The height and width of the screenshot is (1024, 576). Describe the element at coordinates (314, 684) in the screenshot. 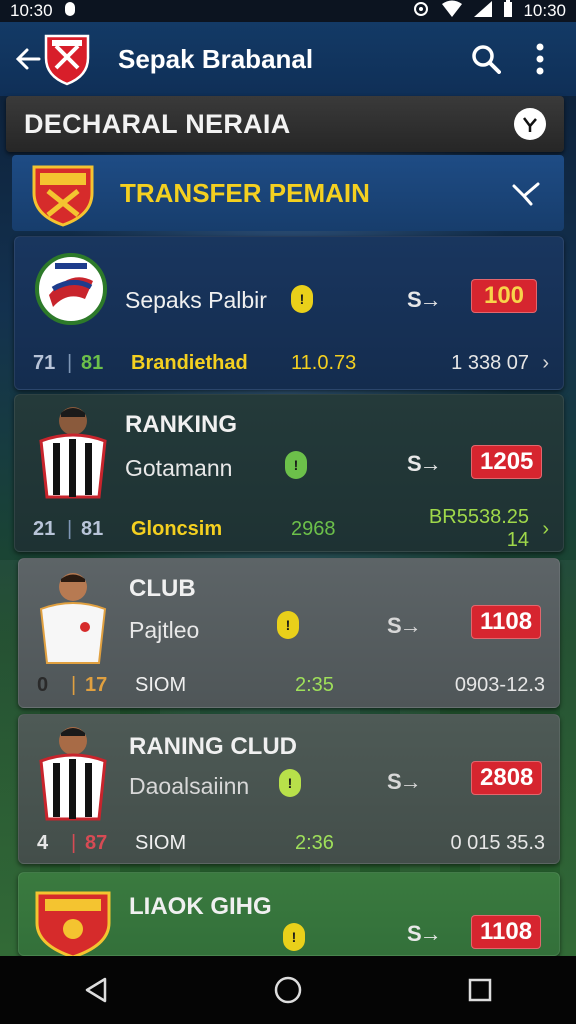

I see `stat-value: 2:35` at that location.